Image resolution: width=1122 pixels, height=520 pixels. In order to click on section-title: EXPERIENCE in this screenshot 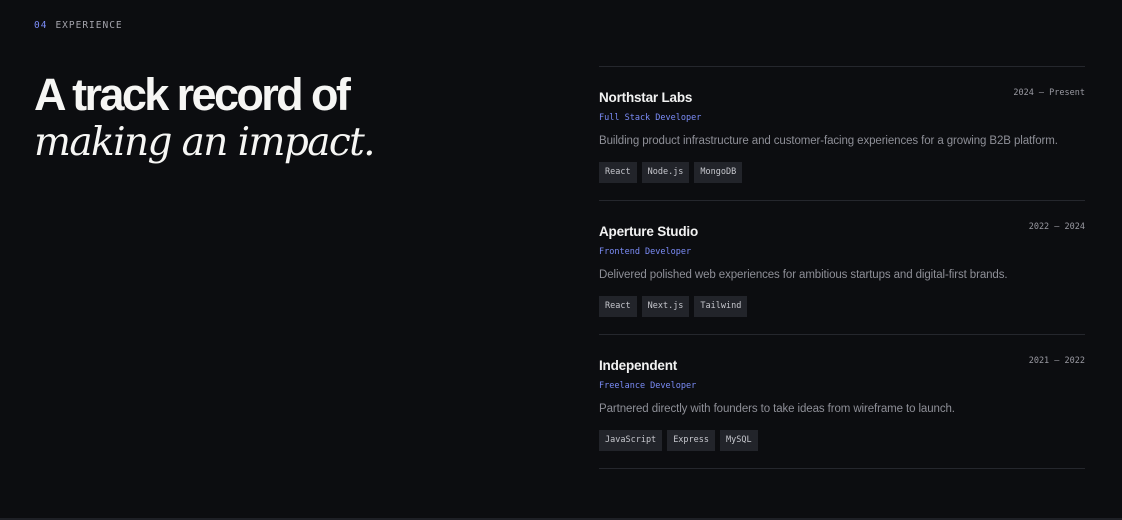, I will do `click(89, 25)`.